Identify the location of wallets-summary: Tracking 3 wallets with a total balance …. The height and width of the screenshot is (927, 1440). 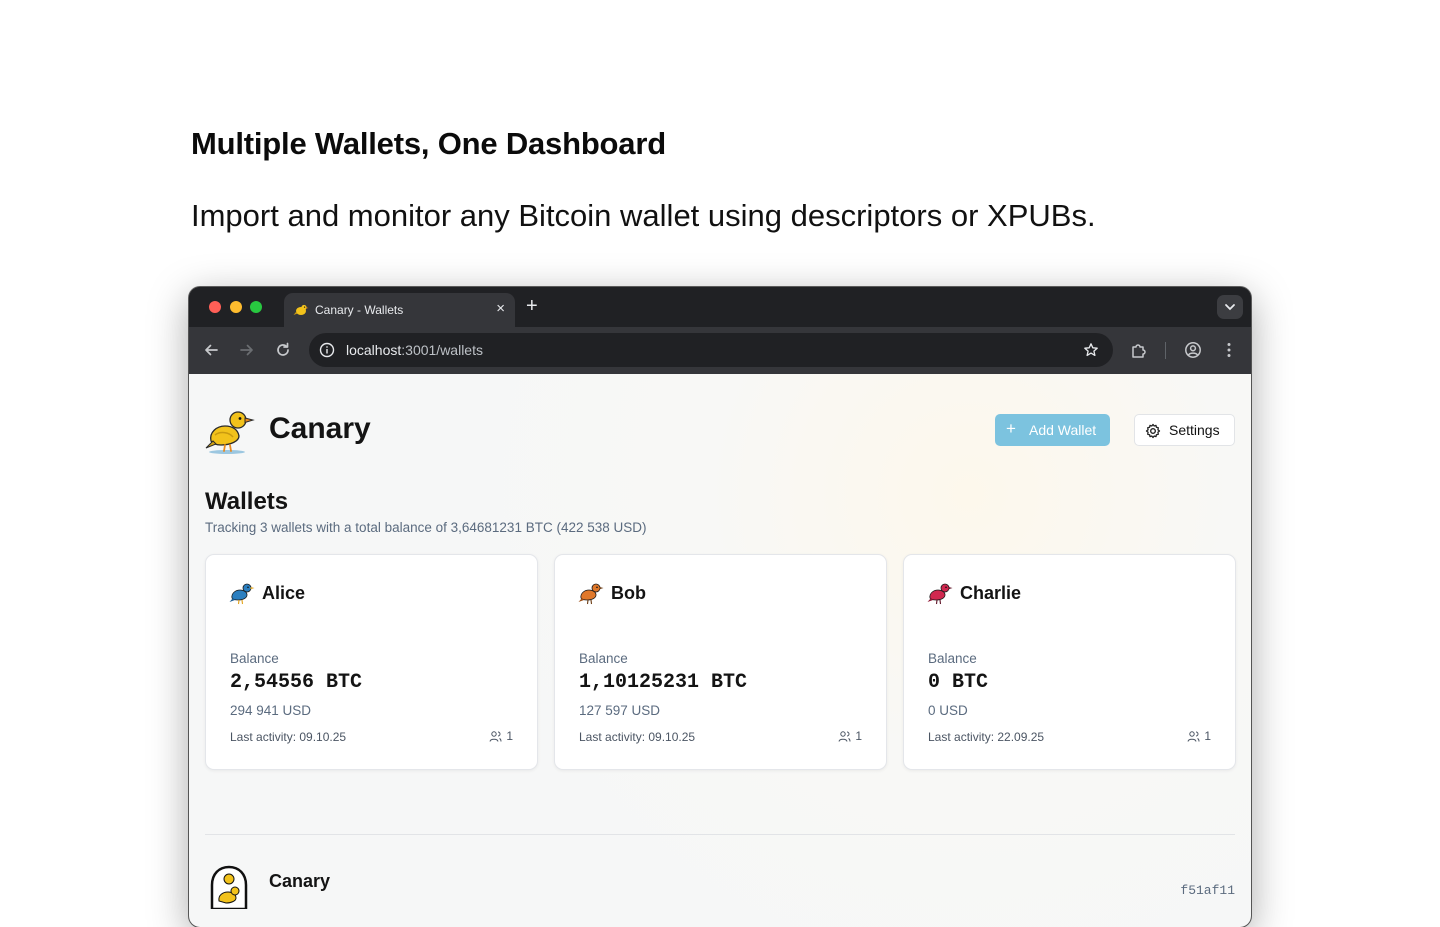
(426, 527).